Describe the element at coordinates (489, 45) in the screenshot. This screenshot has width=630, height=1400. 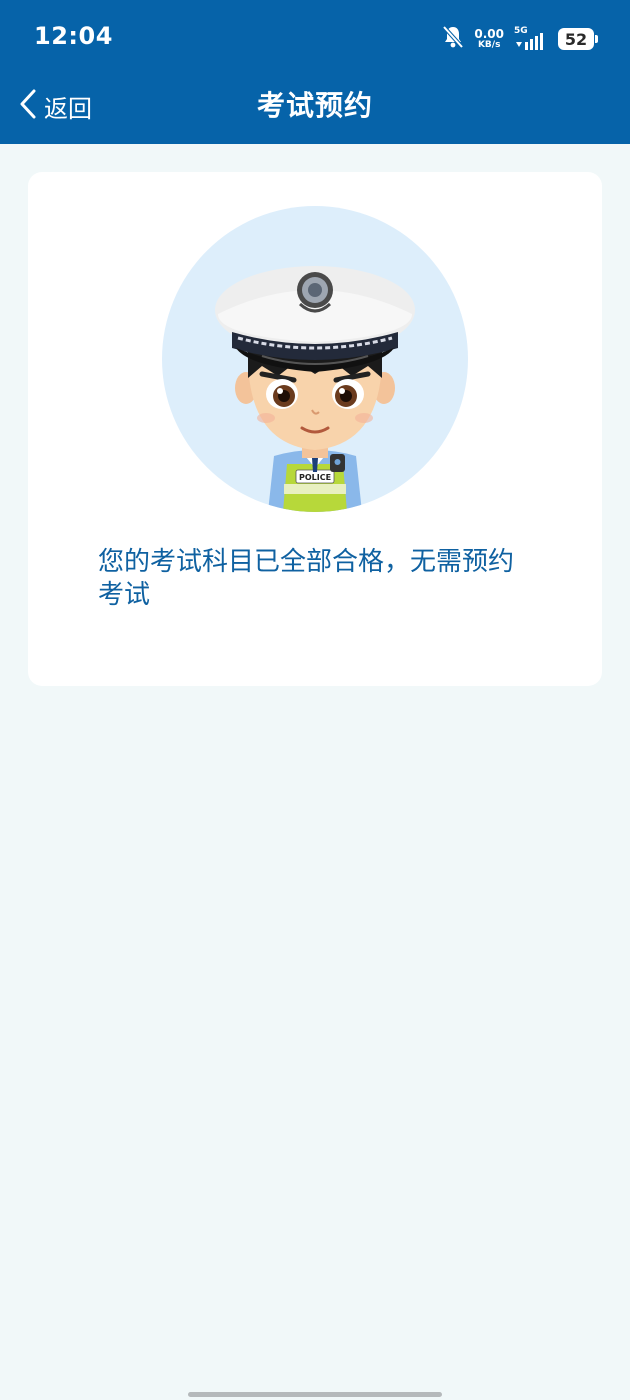
I see `network-speed-unit: KB/s` at that location.